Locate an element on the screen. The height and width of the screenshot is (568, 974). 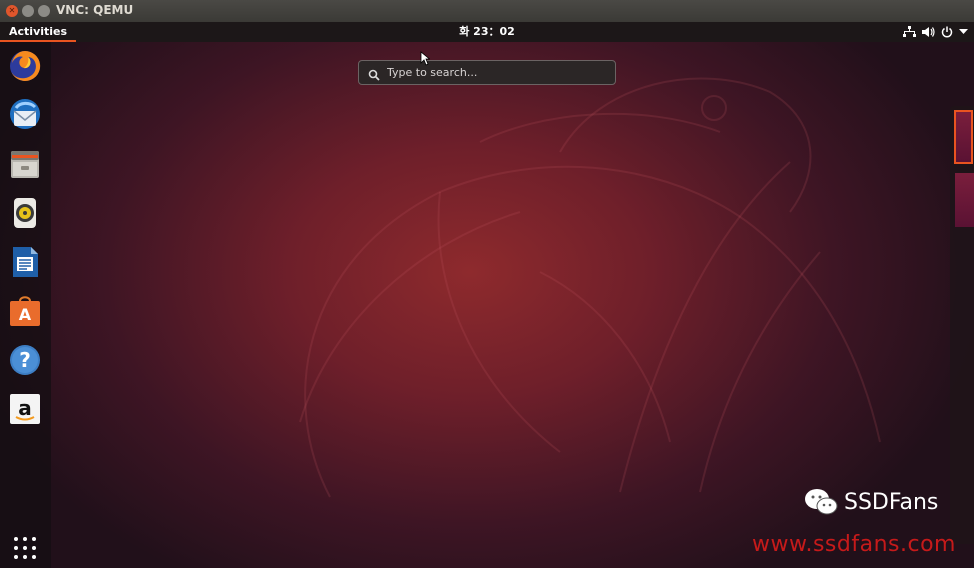
search-box is located at coordinates (487, 72).